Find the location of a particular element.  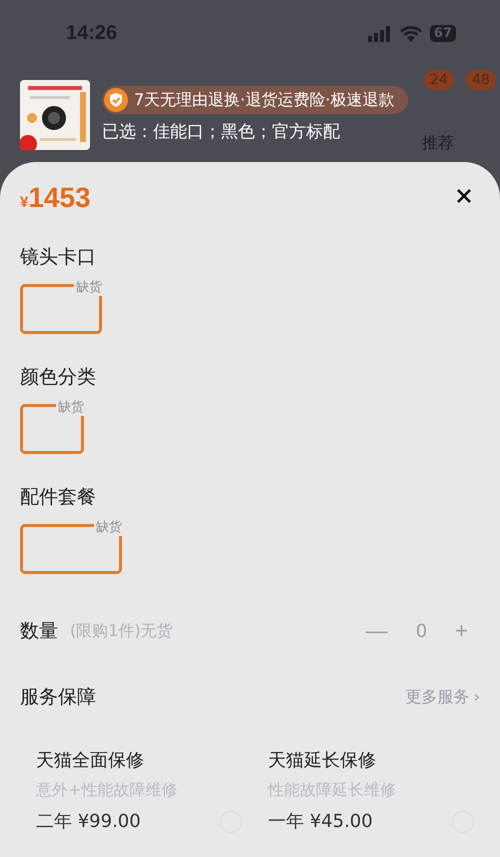

section-title: 颜色分类 is located at coordinates (58, 377).